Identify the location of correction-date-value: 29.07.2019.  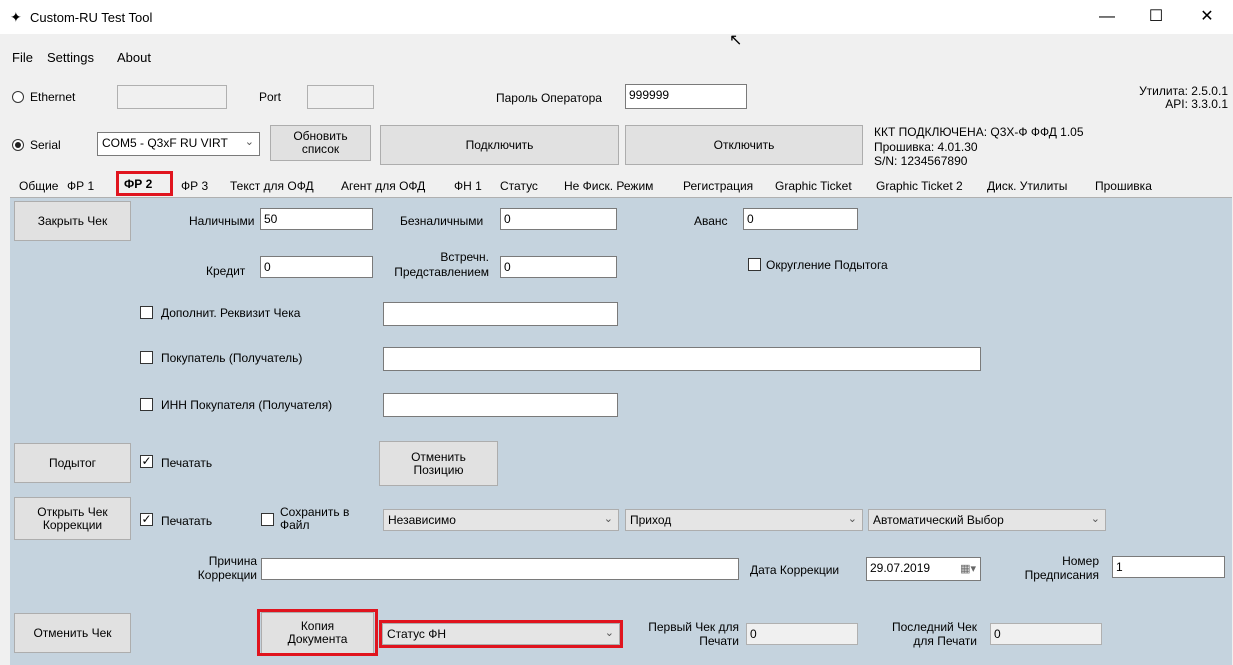
(900, 568).